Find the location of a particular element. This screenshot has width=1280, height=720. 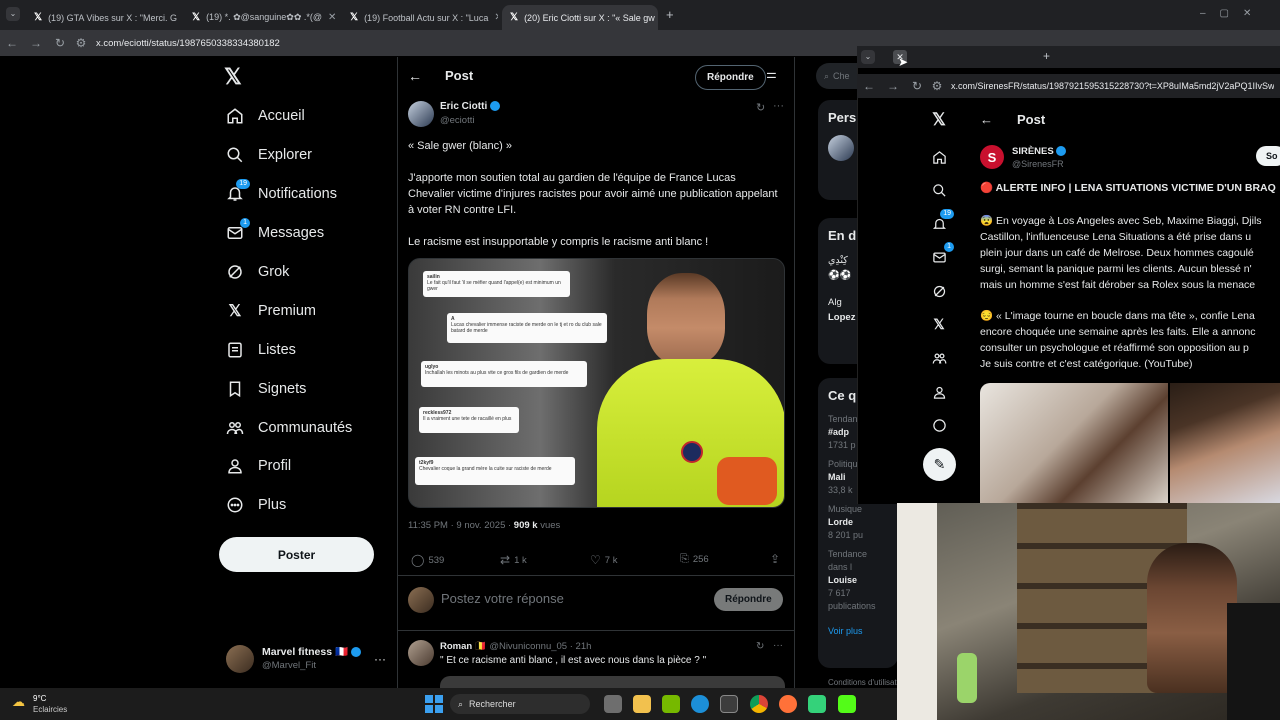

nav-item-communities: Communautés is located at coordinates (289, 428).